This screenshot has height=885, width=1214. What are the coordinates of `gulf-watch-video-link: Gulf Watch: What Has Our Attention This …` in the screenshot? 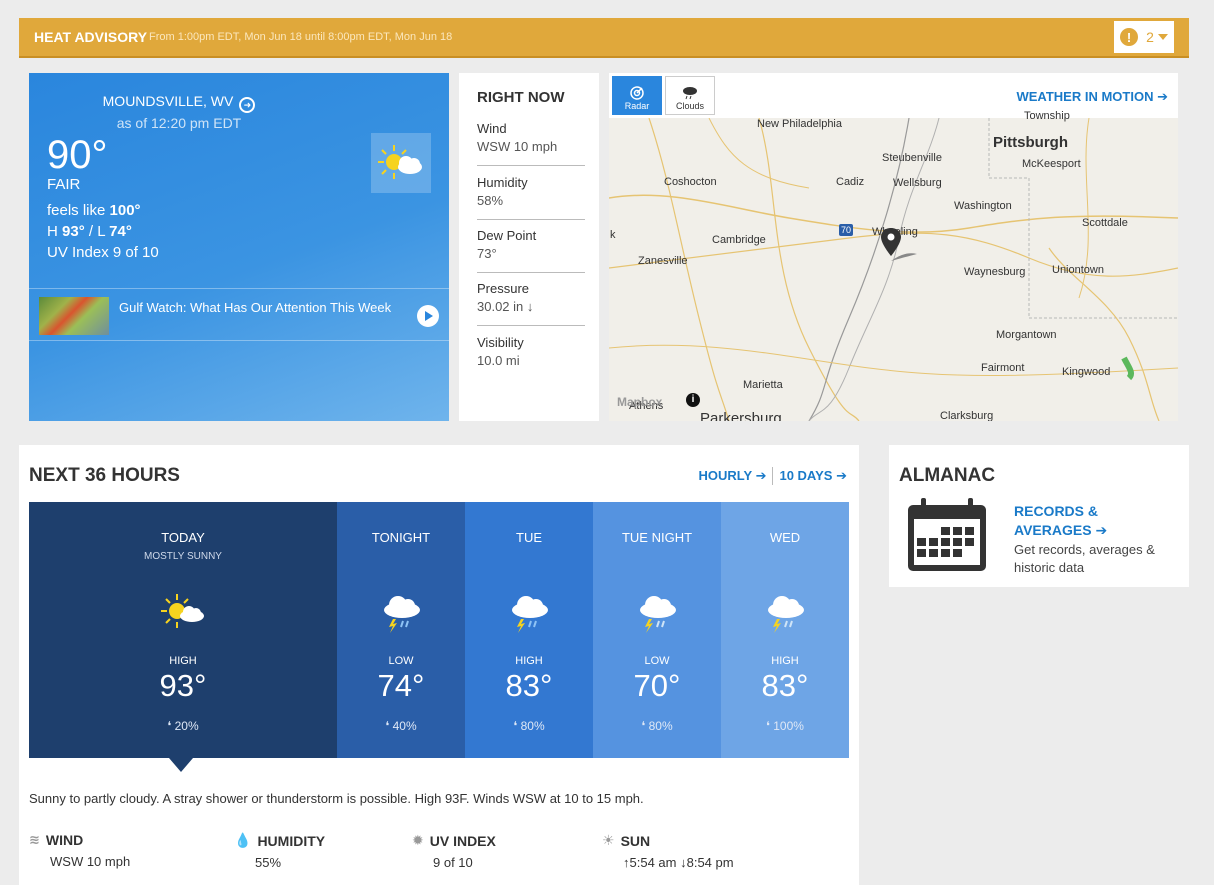 It's located at (239, 314).